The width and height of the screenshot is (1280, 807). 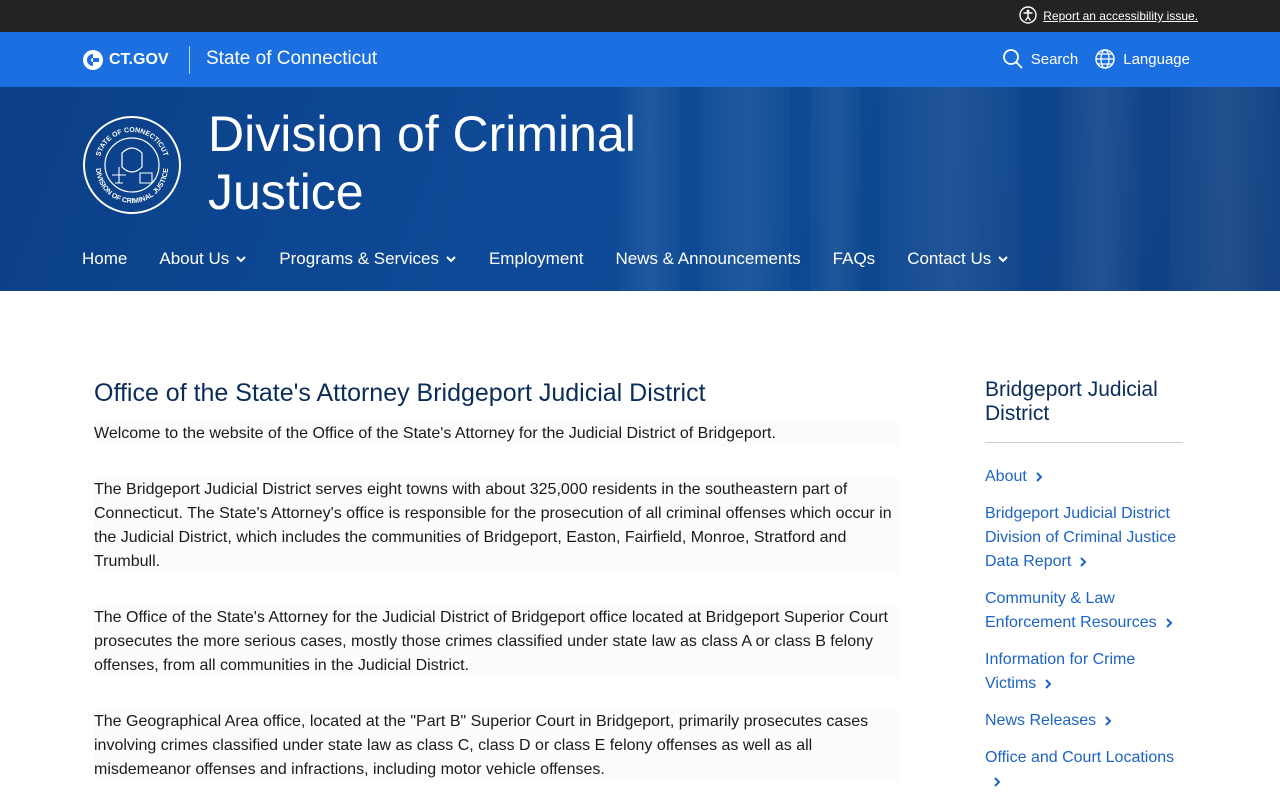 I want to click on ct-gov-logo: CT.GOV, so click(x=125, y=60).